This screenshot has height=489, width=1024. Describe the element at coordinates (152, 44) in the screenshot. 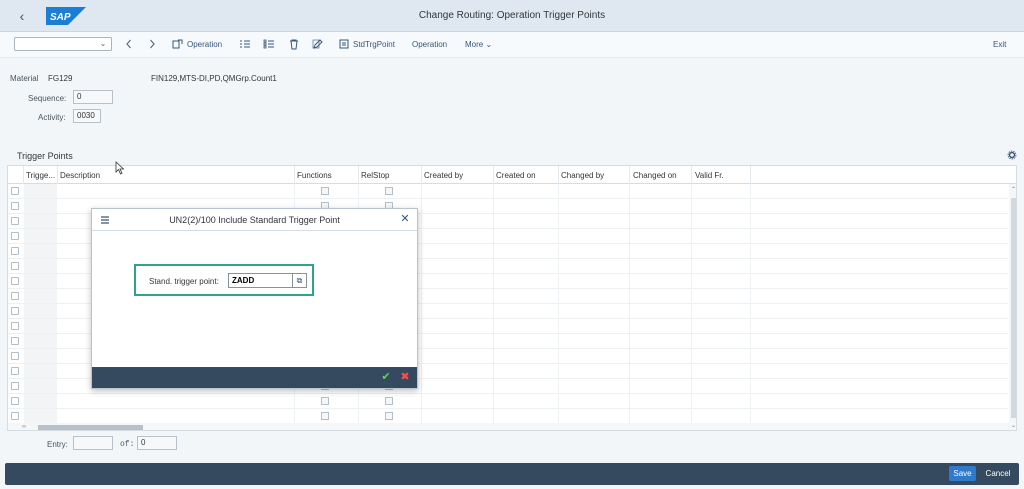

I see `chevron-right-icon` at that location.